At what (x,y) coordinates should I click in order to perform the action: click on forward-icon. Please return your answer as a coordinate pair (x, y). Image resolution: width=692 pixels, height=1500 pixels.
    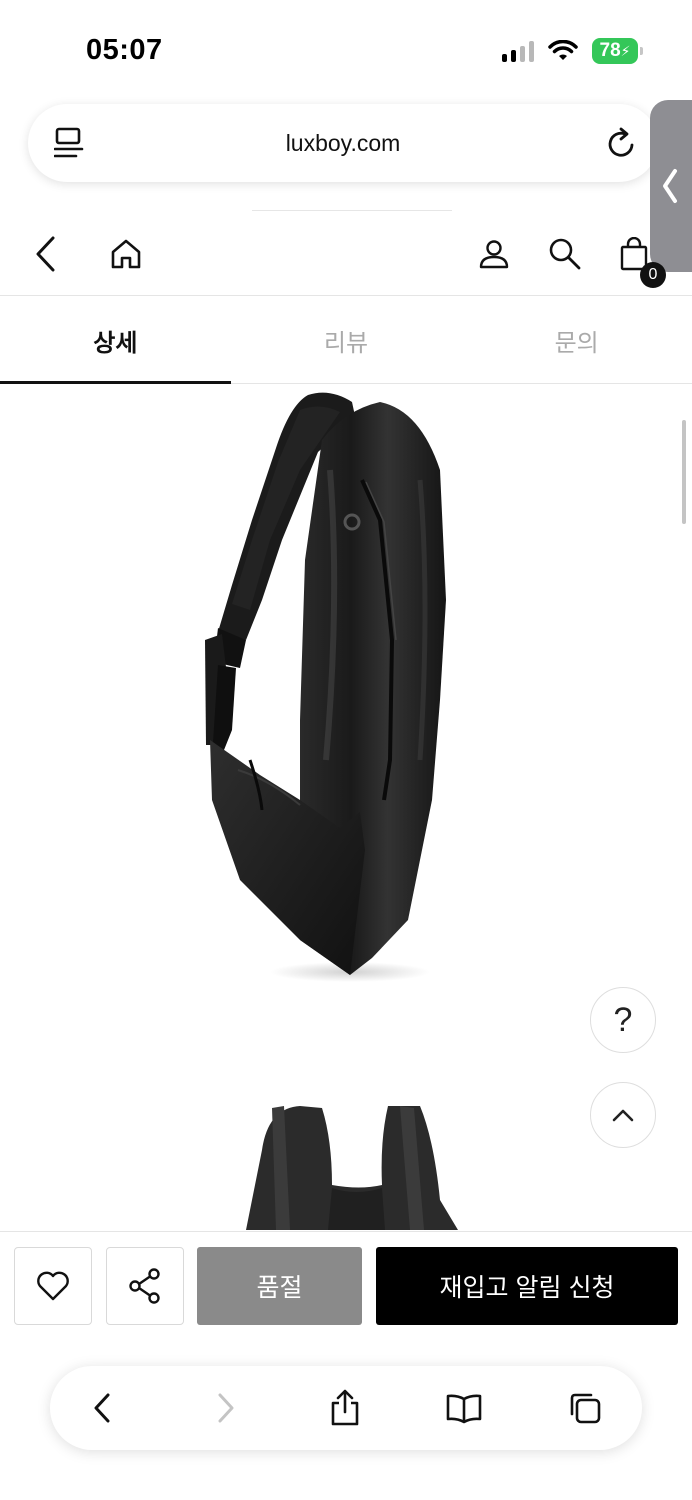
    Looking at the image, I should click on (226, 1408).